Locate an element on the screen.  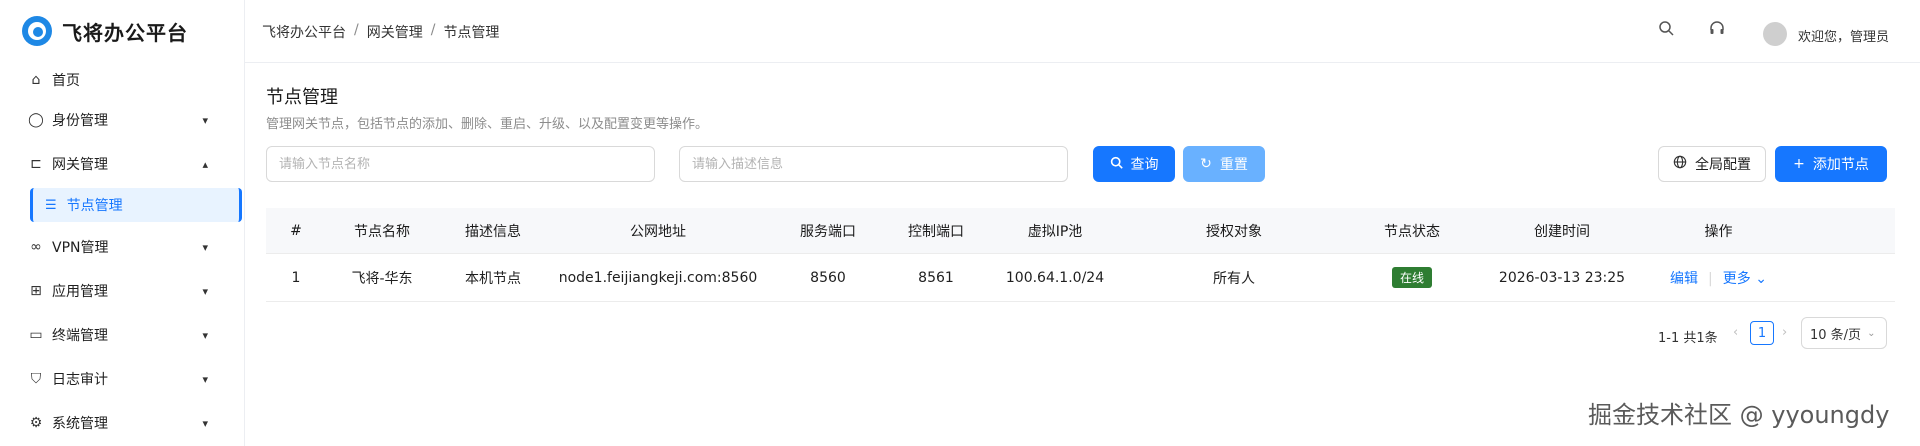
col-header: 节点名称 is located at coordinates (382, 231).